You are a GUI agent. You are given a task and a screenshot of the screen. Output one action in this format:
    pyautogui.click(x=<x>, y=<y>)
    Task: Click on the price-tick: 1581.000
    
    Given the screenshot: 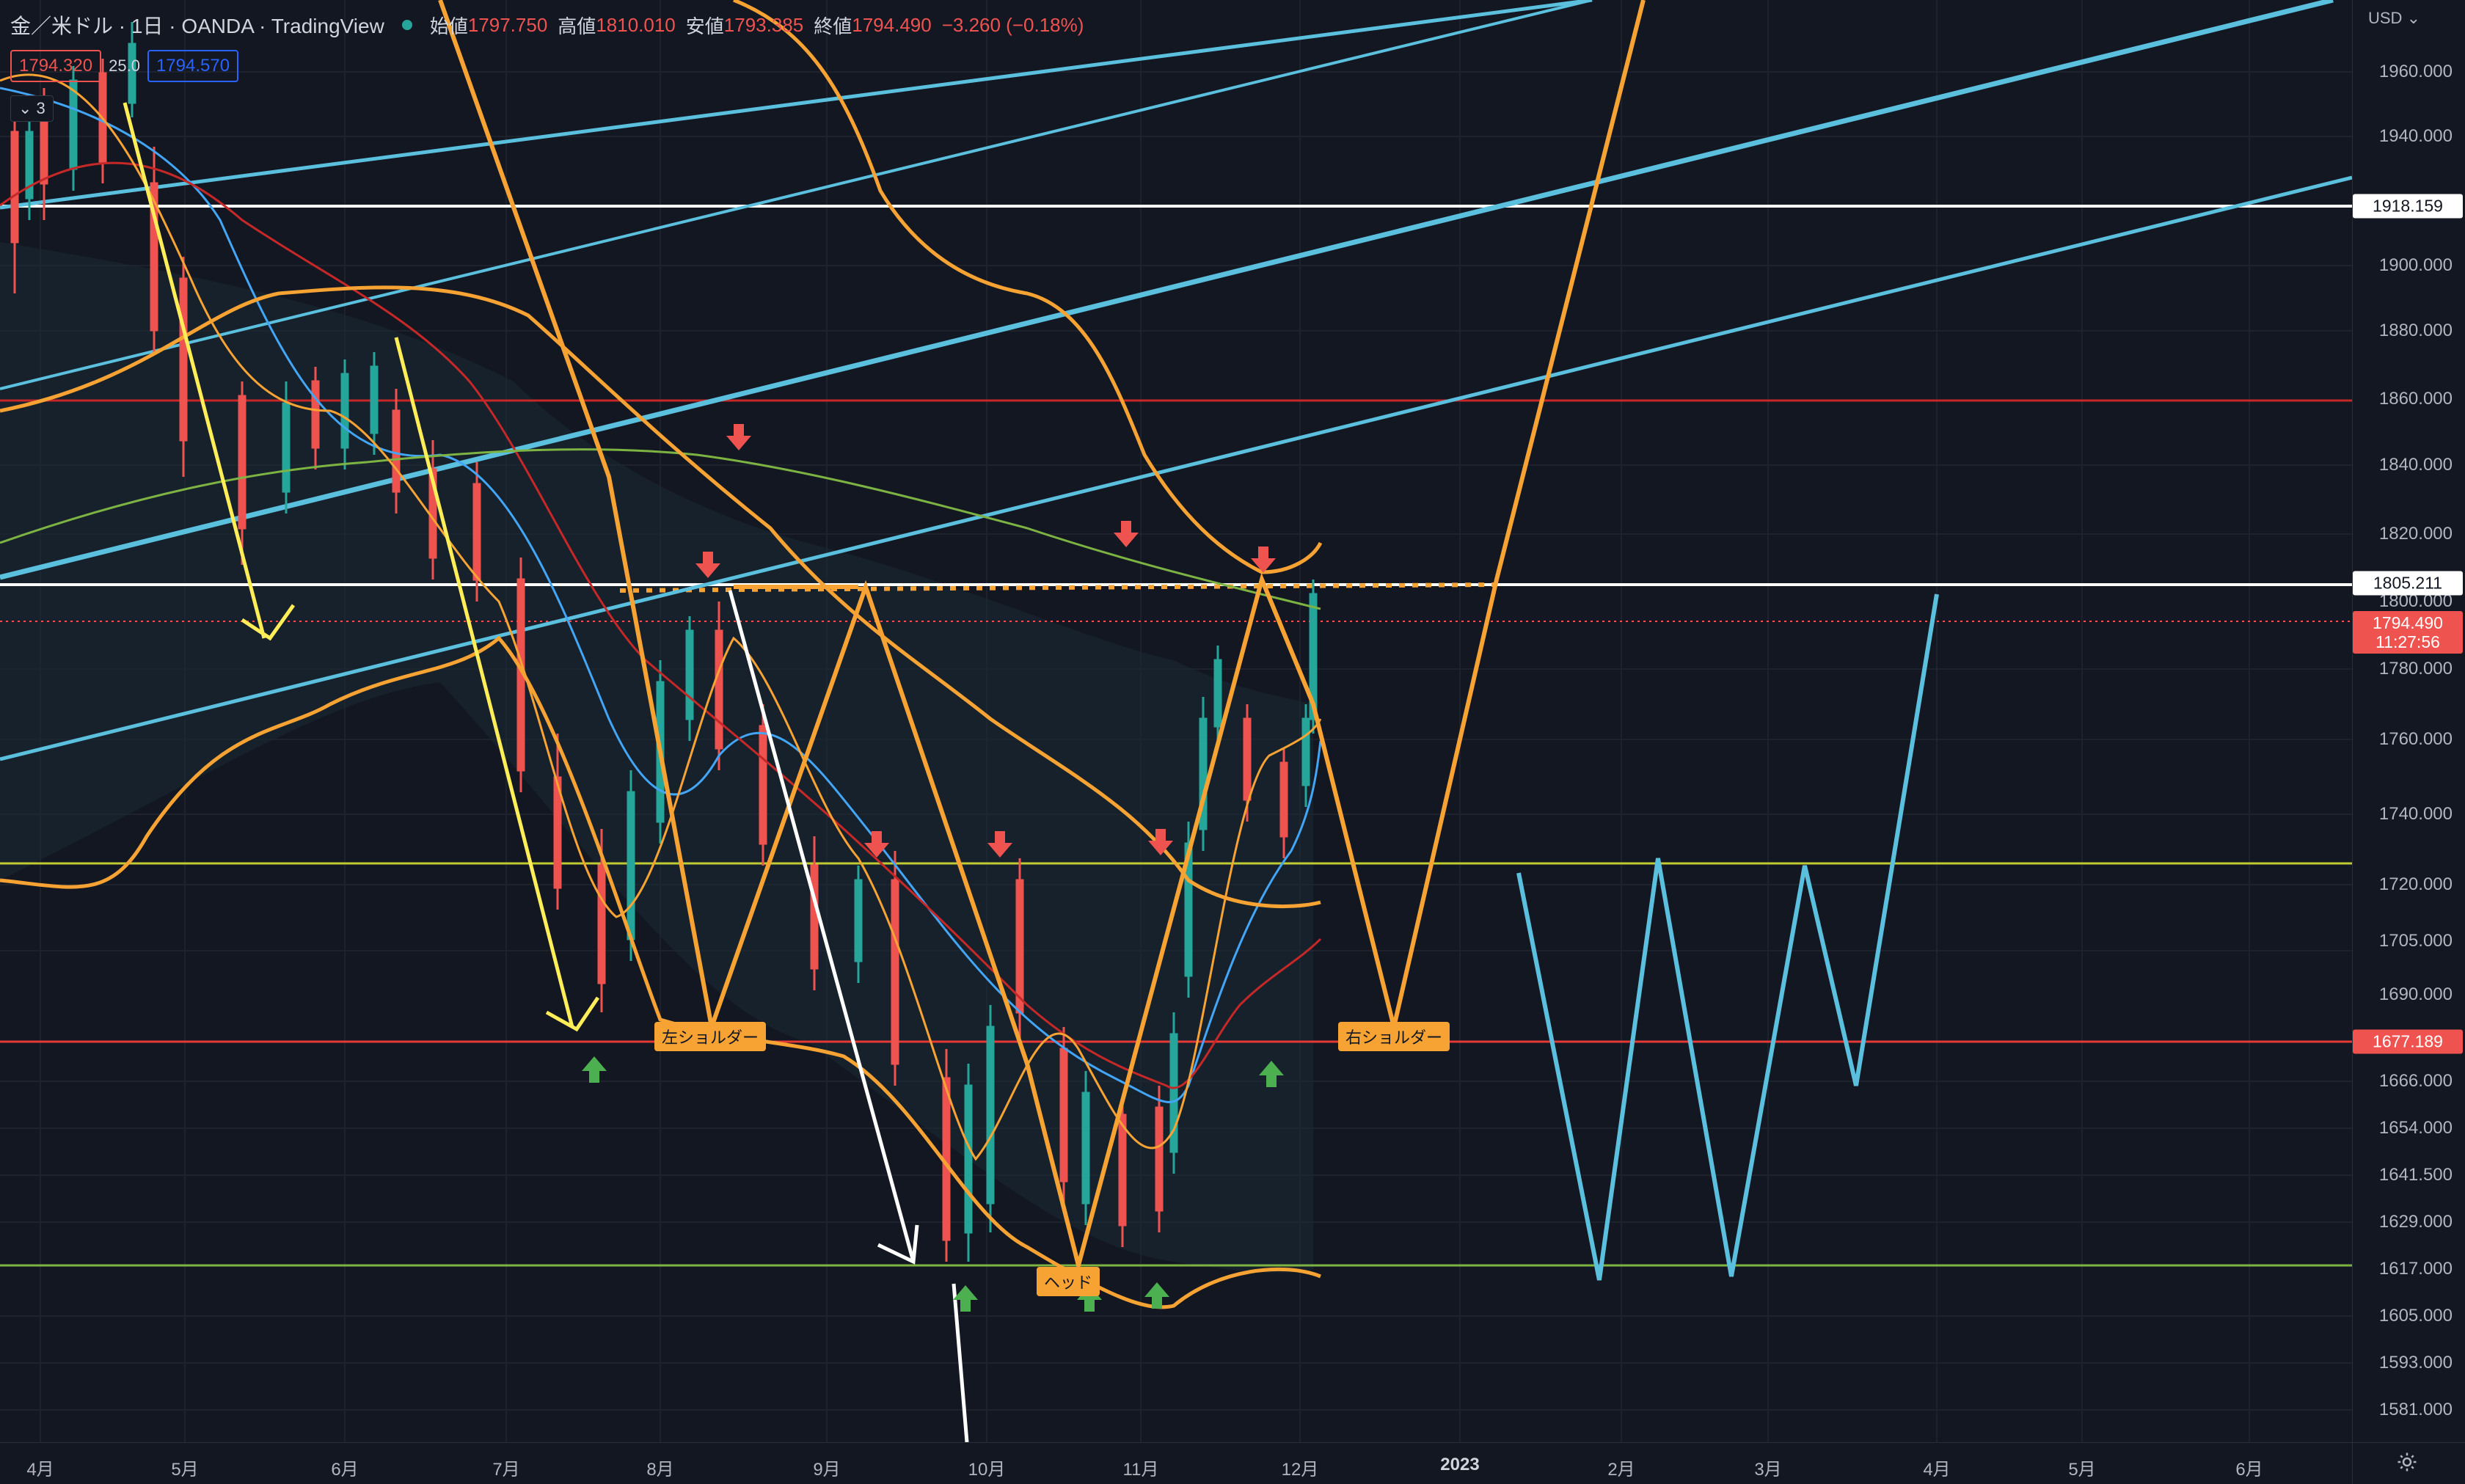 What is the action you would take?
    pyautogui.click(x=2415, y=1409)
    